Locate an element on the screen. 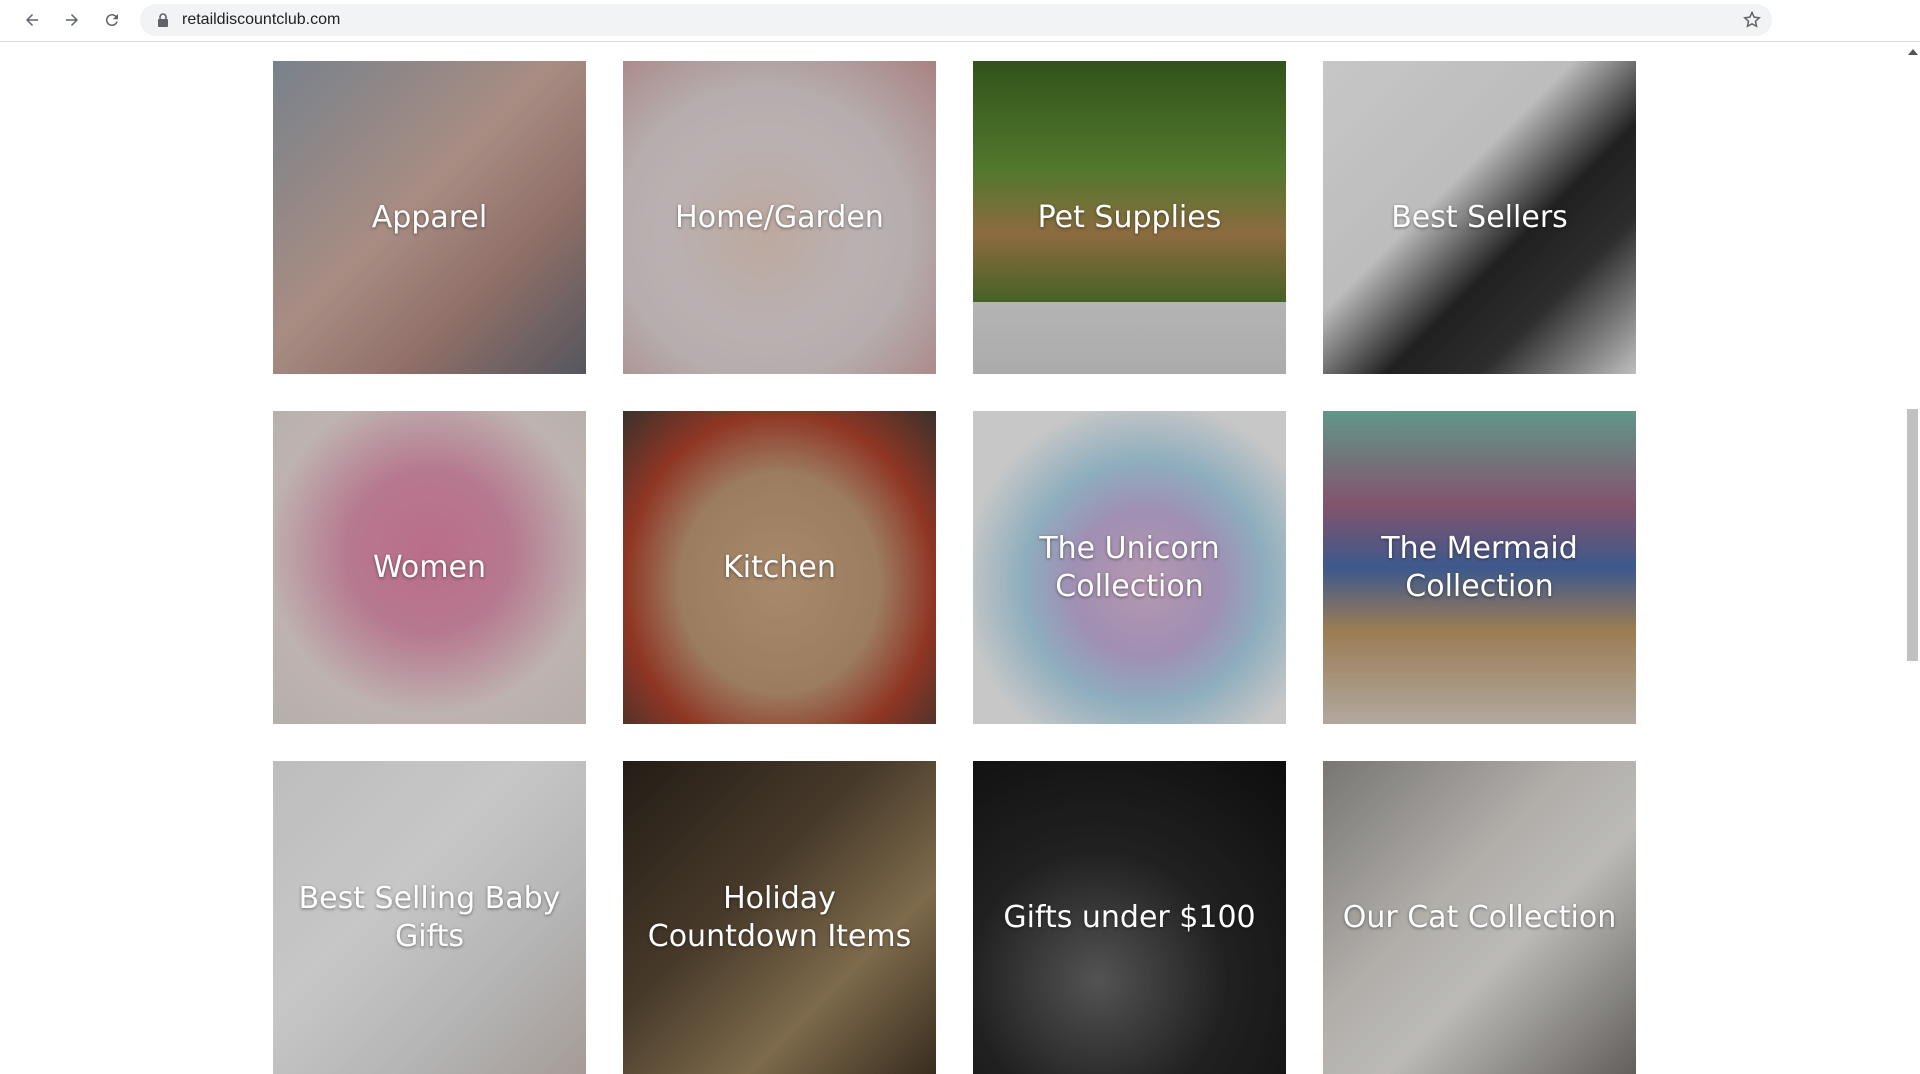 The height and width of the screenshot is (1074, 1920). collection-tile-cat: Our Cat Collection is located at coordinates (1479, 917).